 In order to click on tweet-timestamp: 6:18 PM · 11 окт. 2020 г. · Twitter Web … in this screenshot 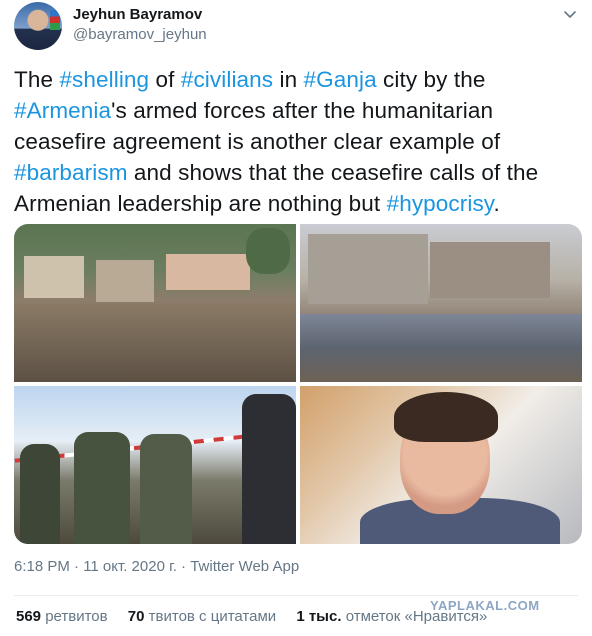, I will do `click(156, 566)`.